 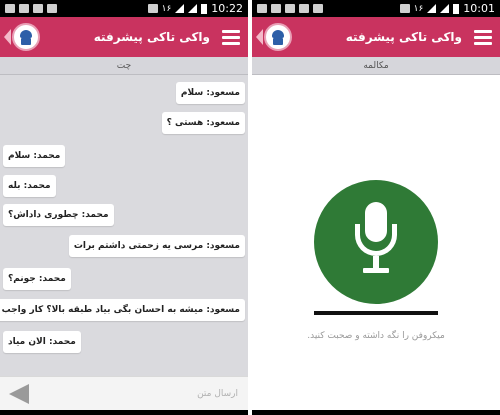 I want to click on facebook-icon, so click(x=290, y=8).